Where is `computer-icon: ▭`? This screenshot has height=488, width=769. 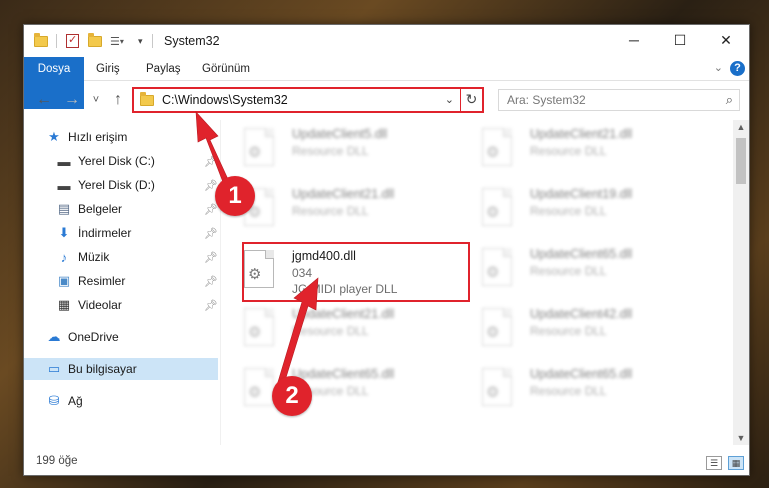
computer-icon: ▭ is located at coordinates (54, 368).